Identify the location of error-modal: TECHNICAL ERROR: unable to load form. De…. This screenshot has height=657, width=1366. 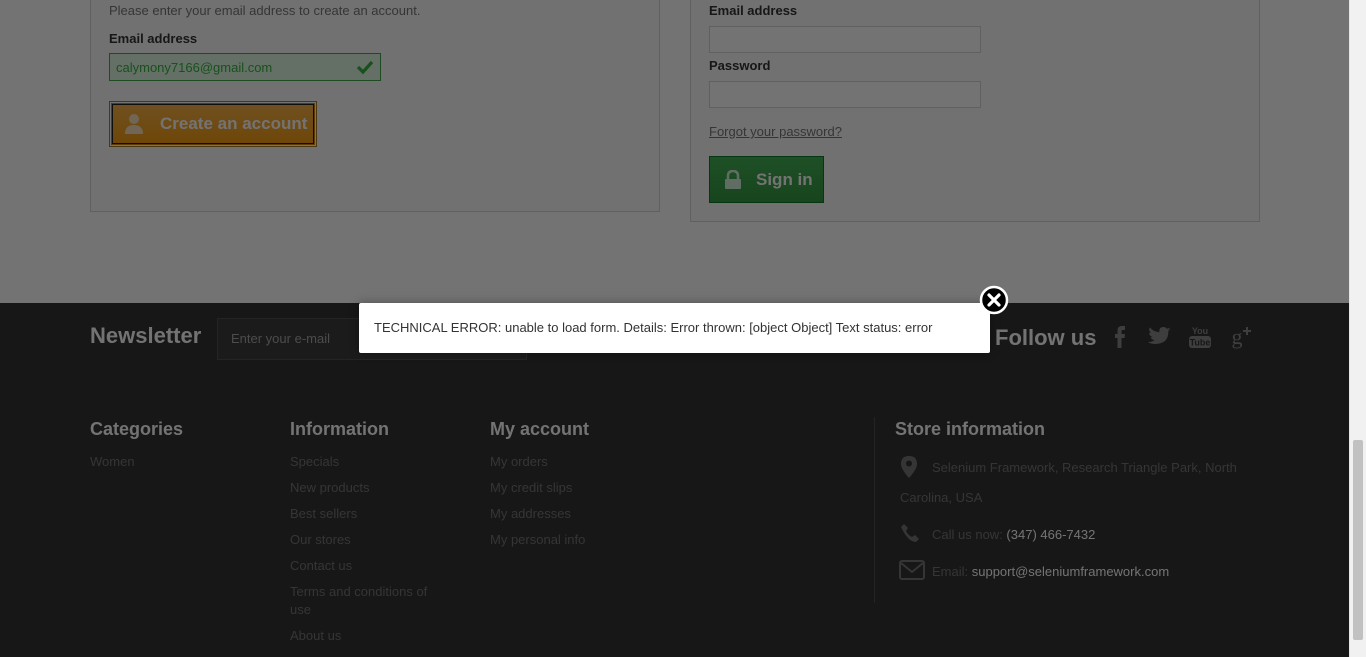
(684, 319).